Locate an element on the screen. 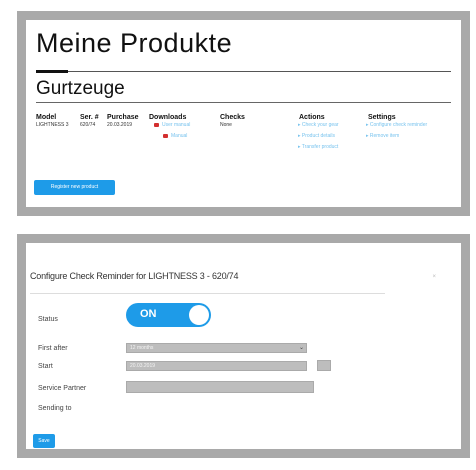 The image size is (476, 470). start-label: Start is located at coordinates (45, 366).